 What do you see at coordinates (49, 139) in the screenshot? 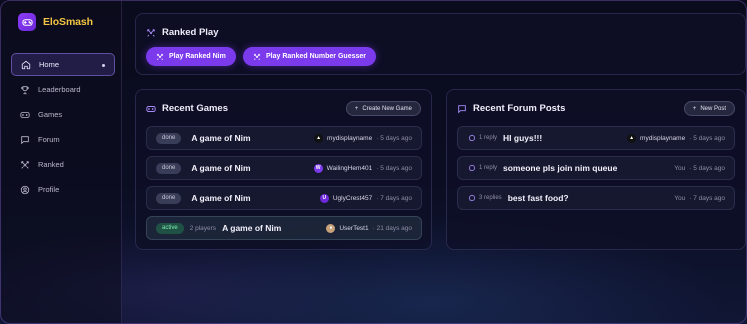
I see `sidebar-item-label: Forum` at bounding box center [49, 139].